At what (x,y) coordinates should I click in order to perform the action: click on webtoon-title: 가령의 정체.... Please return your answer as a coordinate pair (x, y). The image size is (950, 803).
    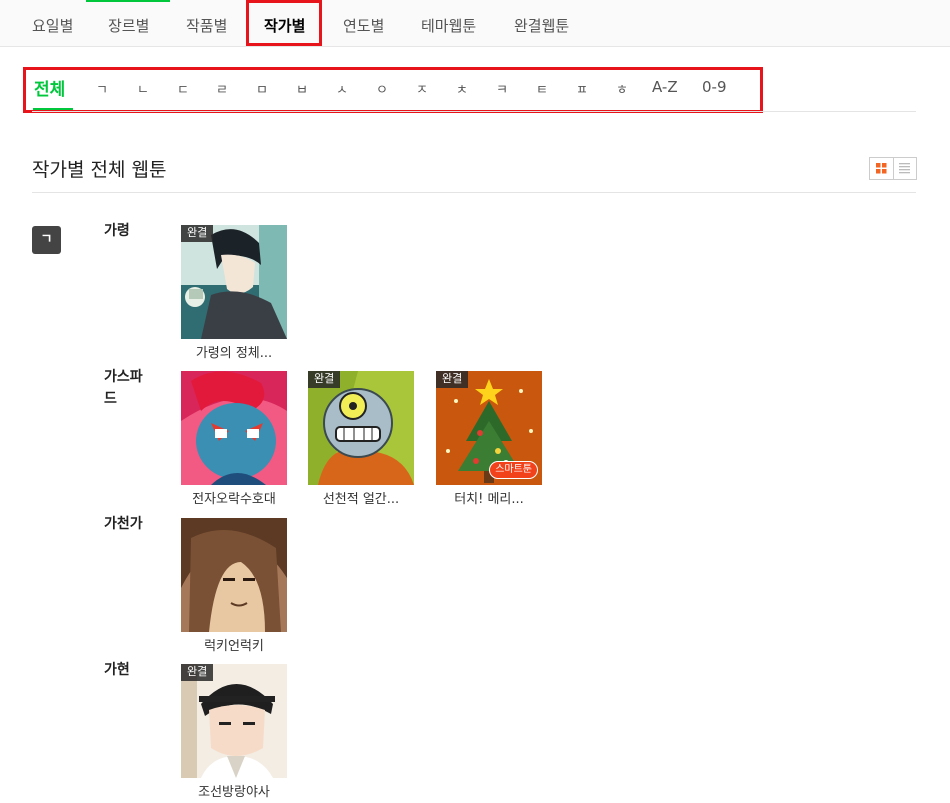
    Looking at the image, I should click on (234, 351).